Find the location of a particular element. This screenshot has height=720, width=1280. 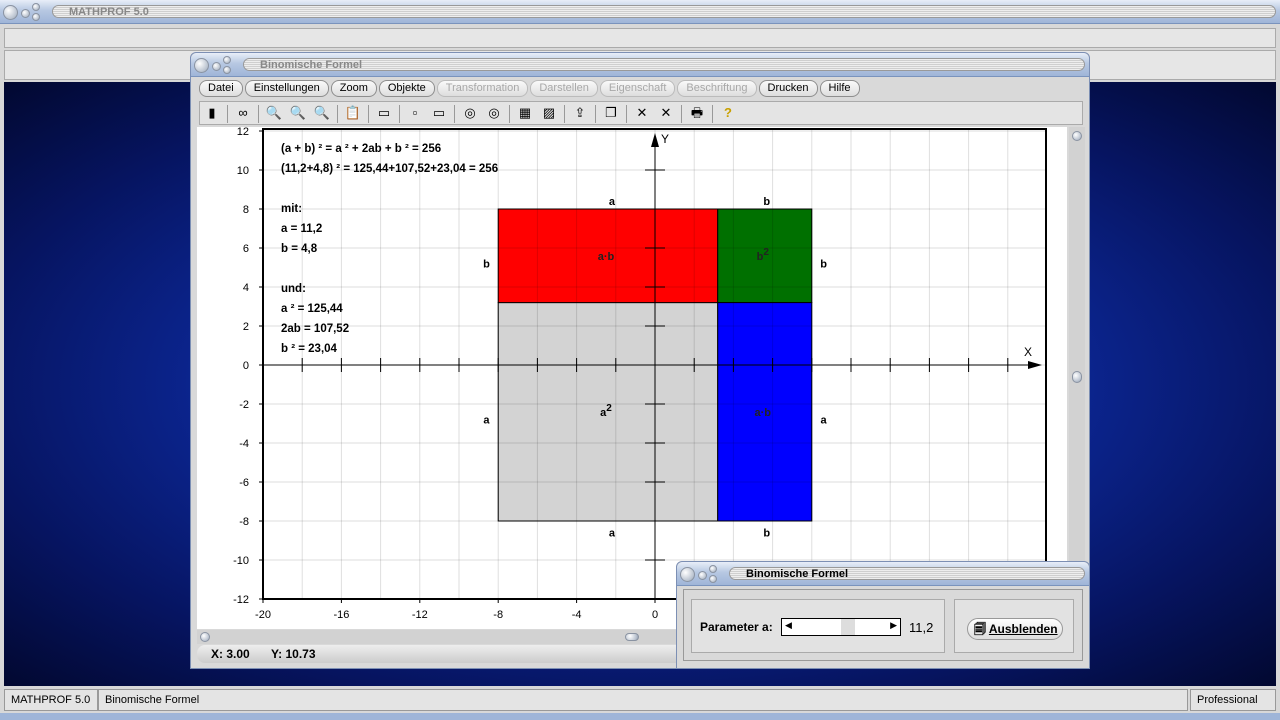

y-tick-label: -4 is located at coordinates (244, 444).